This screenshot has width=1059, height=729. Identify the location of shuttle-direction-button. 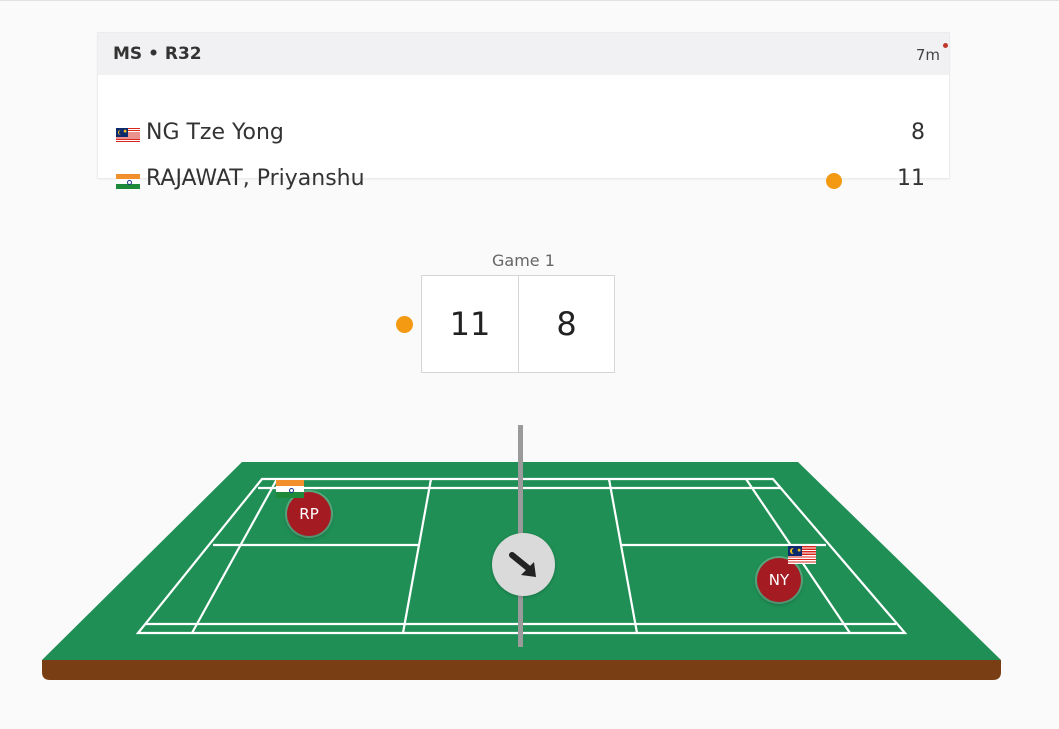
(523, 564).